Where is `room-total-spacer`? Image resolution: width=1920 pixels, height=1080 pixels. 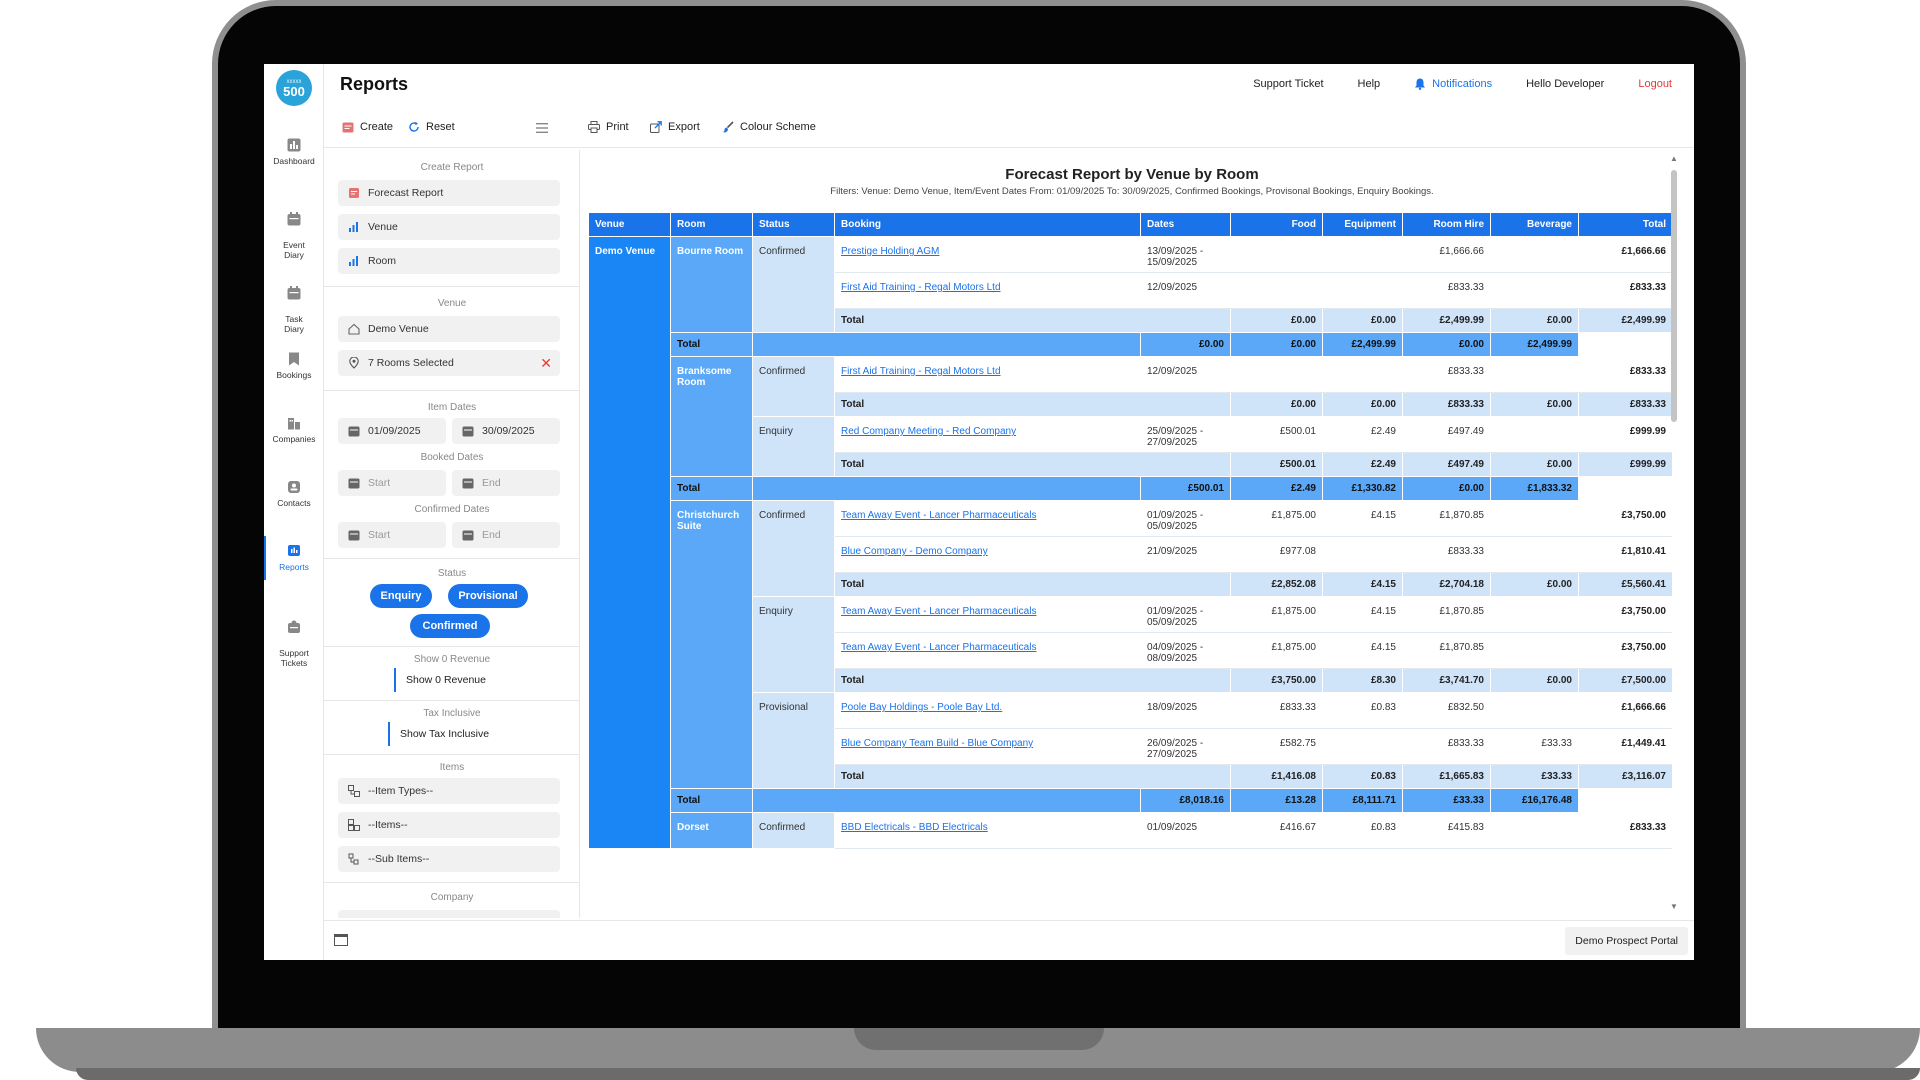 room-total-spacer is located at coordinates (946, 344).